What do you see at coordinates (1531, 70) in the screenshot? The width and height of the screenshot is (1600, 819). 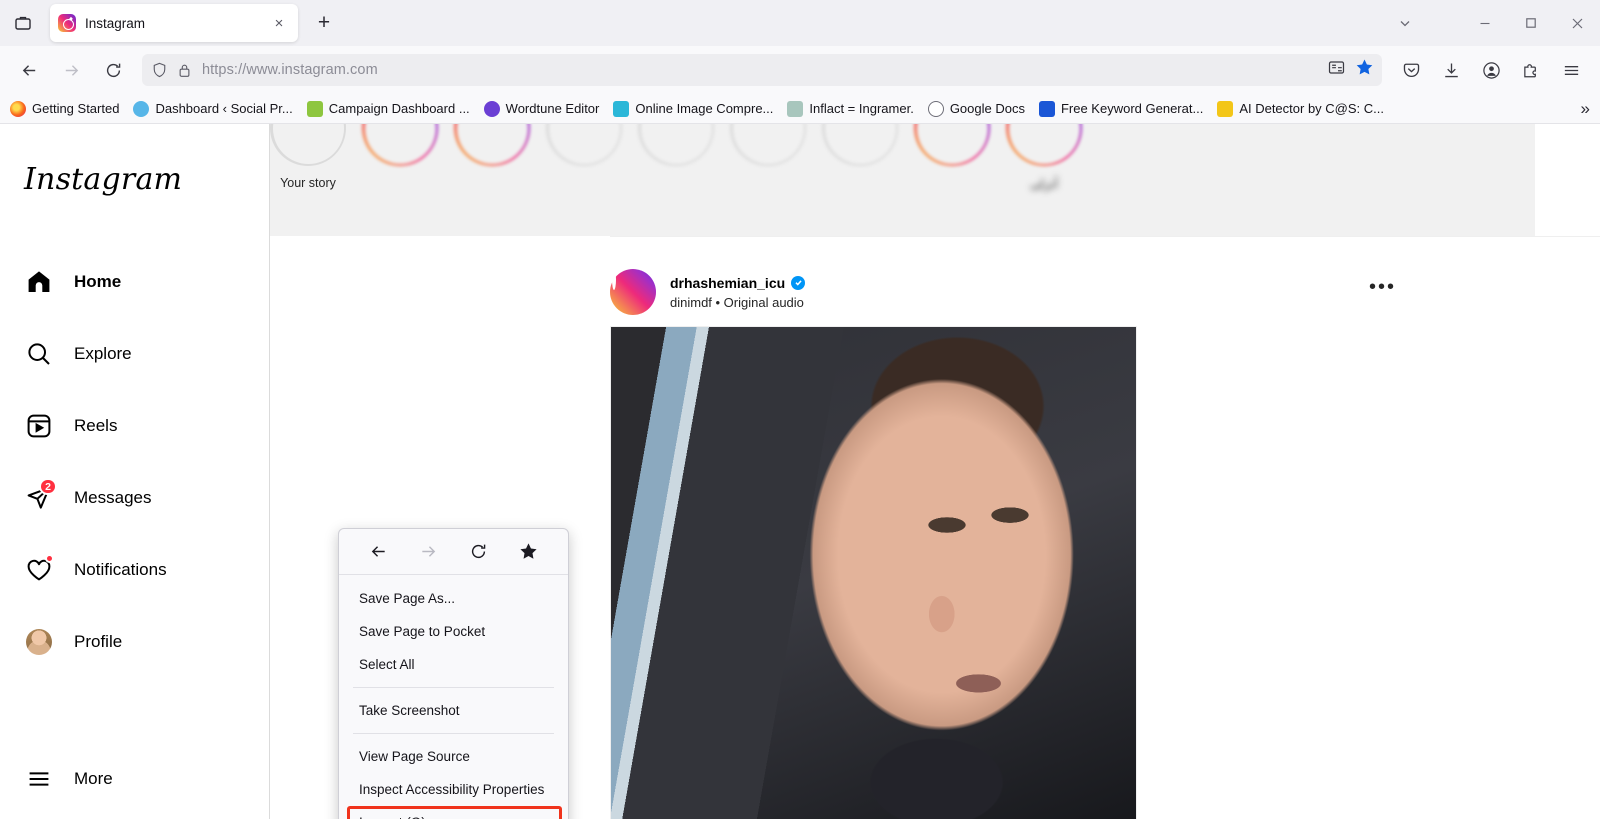 I see `extensions-icon` at bounding box center [1531, 70].